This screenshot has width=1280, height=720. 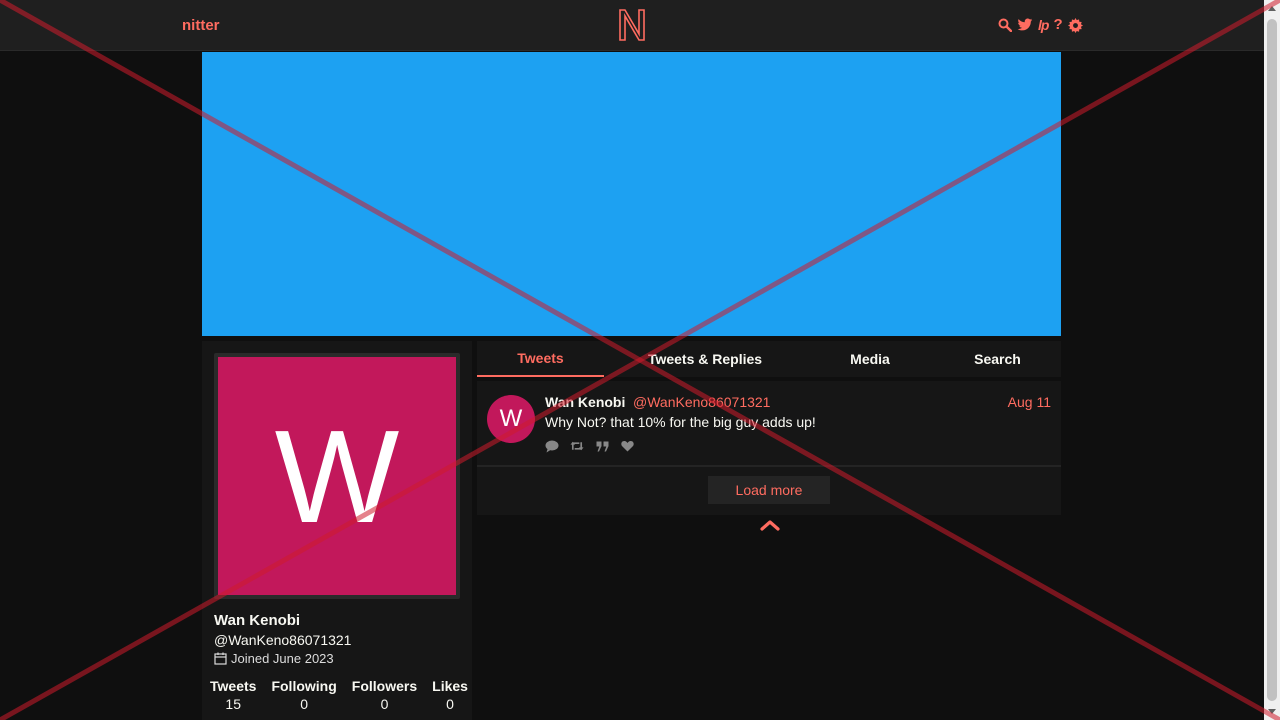 I want to click on nav-icons: lp ?, so click(x=1040, y=25).